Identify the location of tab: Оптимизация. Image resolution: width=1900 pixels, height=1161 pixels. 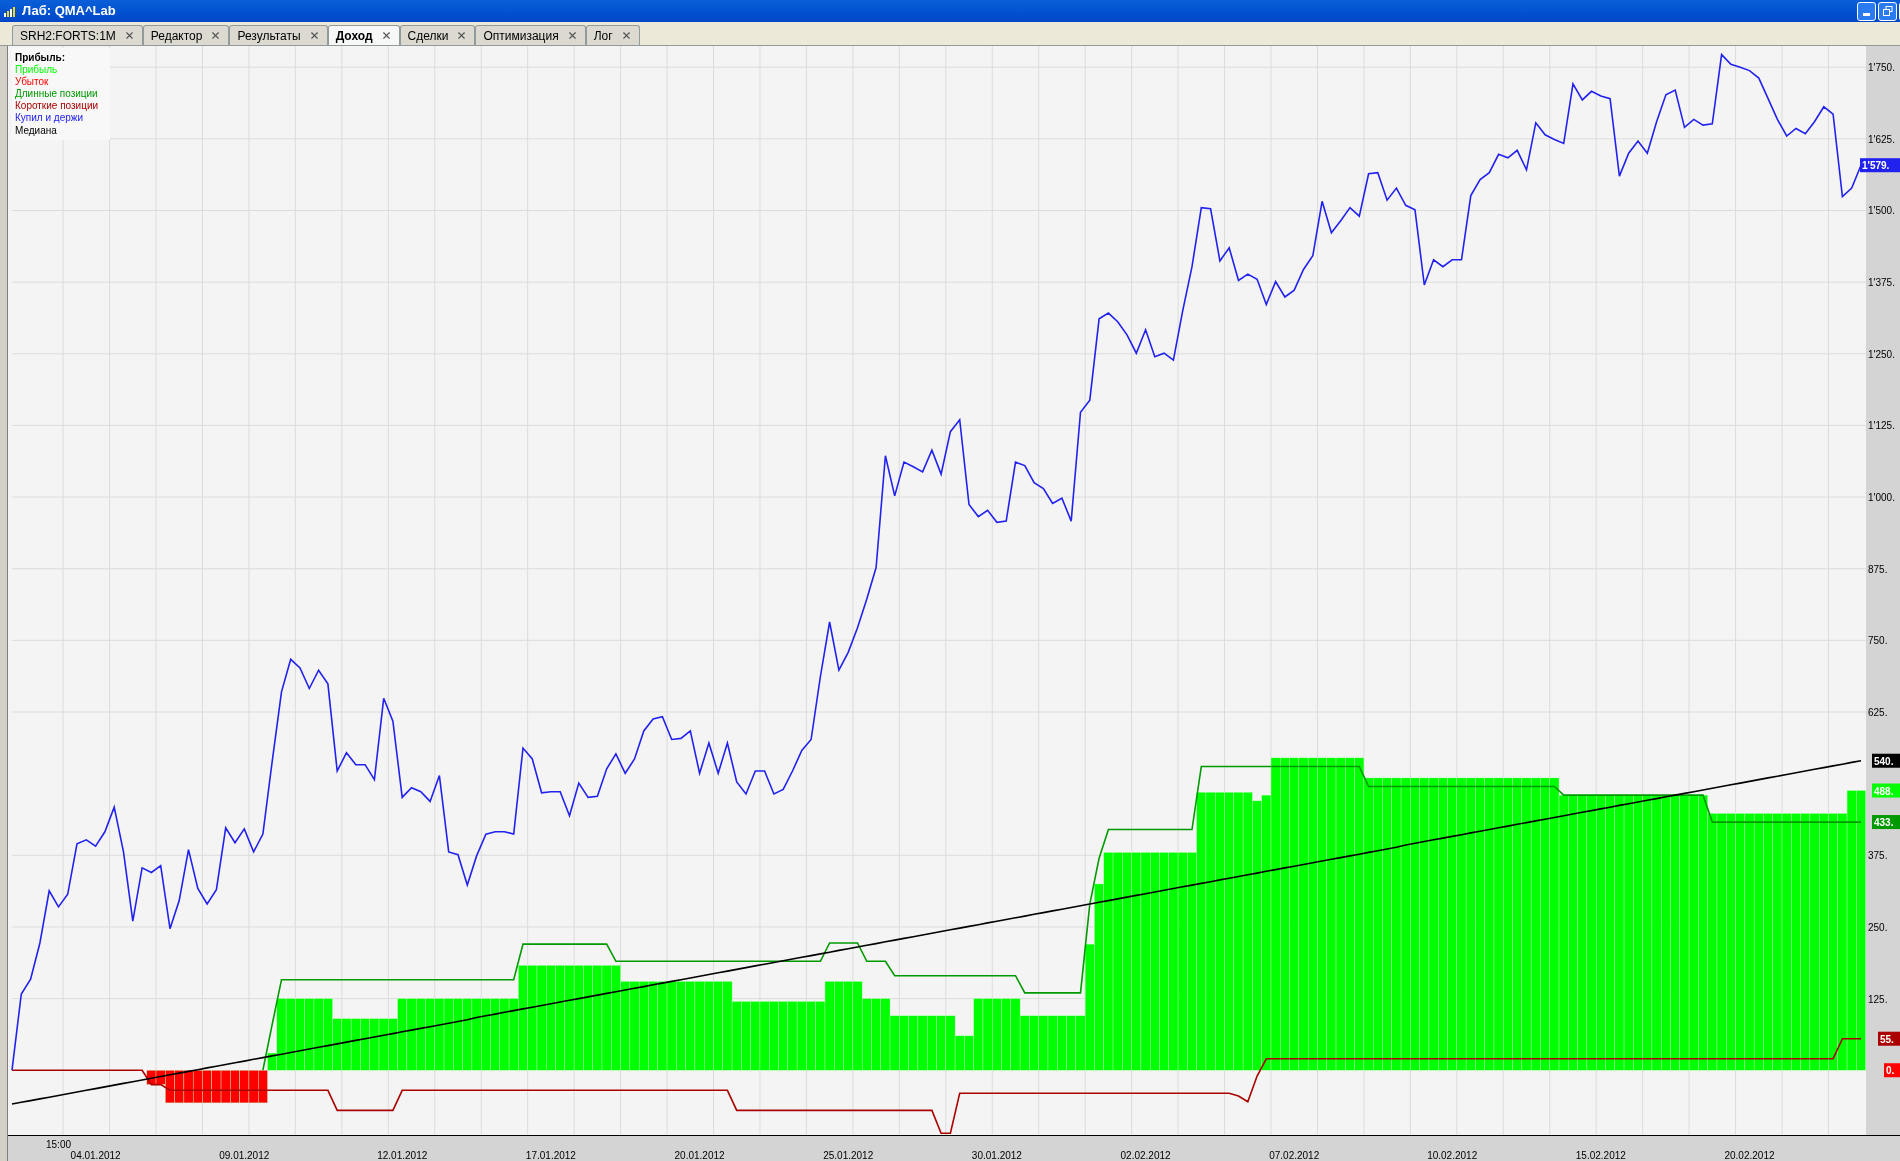
(530, 35).